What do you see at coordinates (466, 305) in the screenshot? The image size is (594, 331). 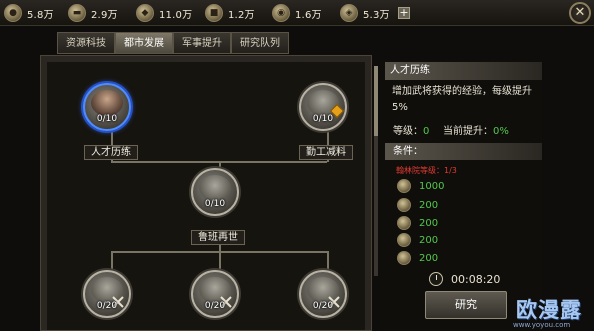 I see `research-button: 研究` at bounding box center [466, 305].